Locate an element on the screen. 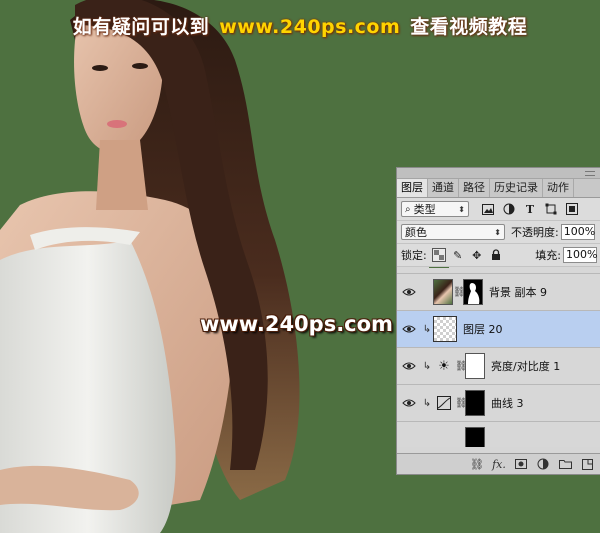 The height and width of the screenshot is (533, 600). lock-paint-icon: ✎ is located at coordinates (458, 255).